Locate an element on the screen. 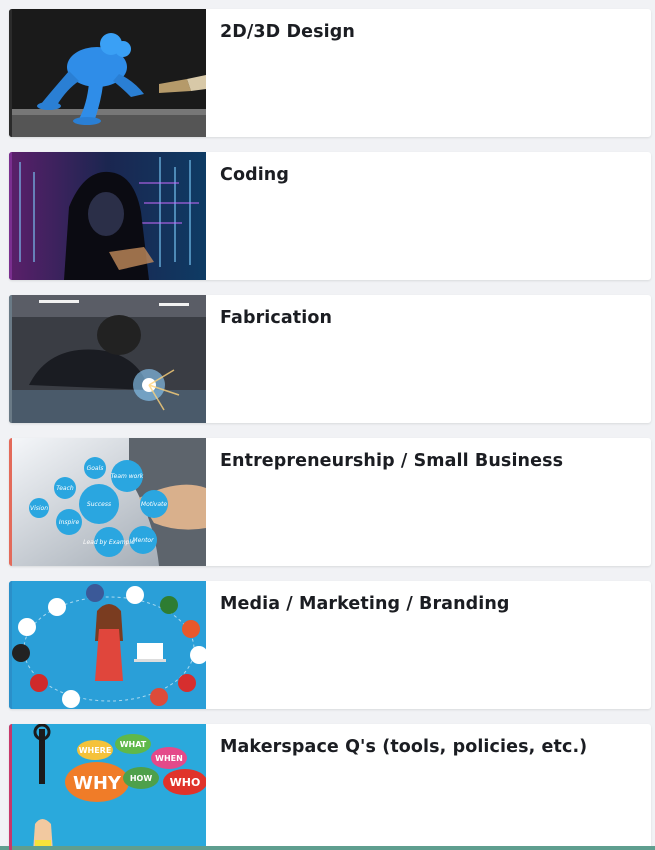 Image resolution: width=655 pixels, height=850 pixels. bubble-text: Lead by Example is located at coordinates (109, 542).